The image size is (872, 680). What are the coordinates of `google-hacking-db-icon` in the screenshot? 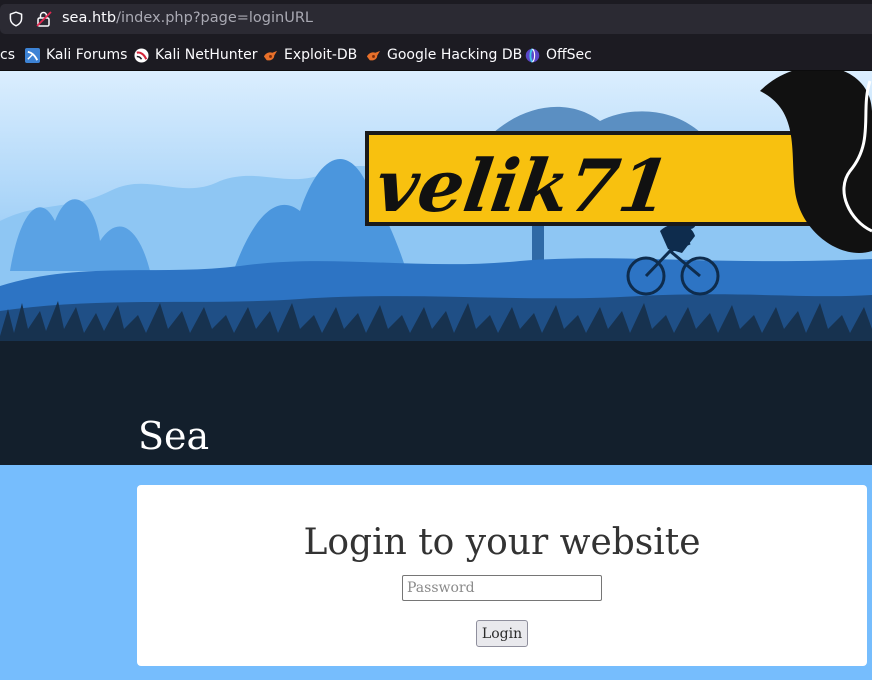 It's located at (373, 55).